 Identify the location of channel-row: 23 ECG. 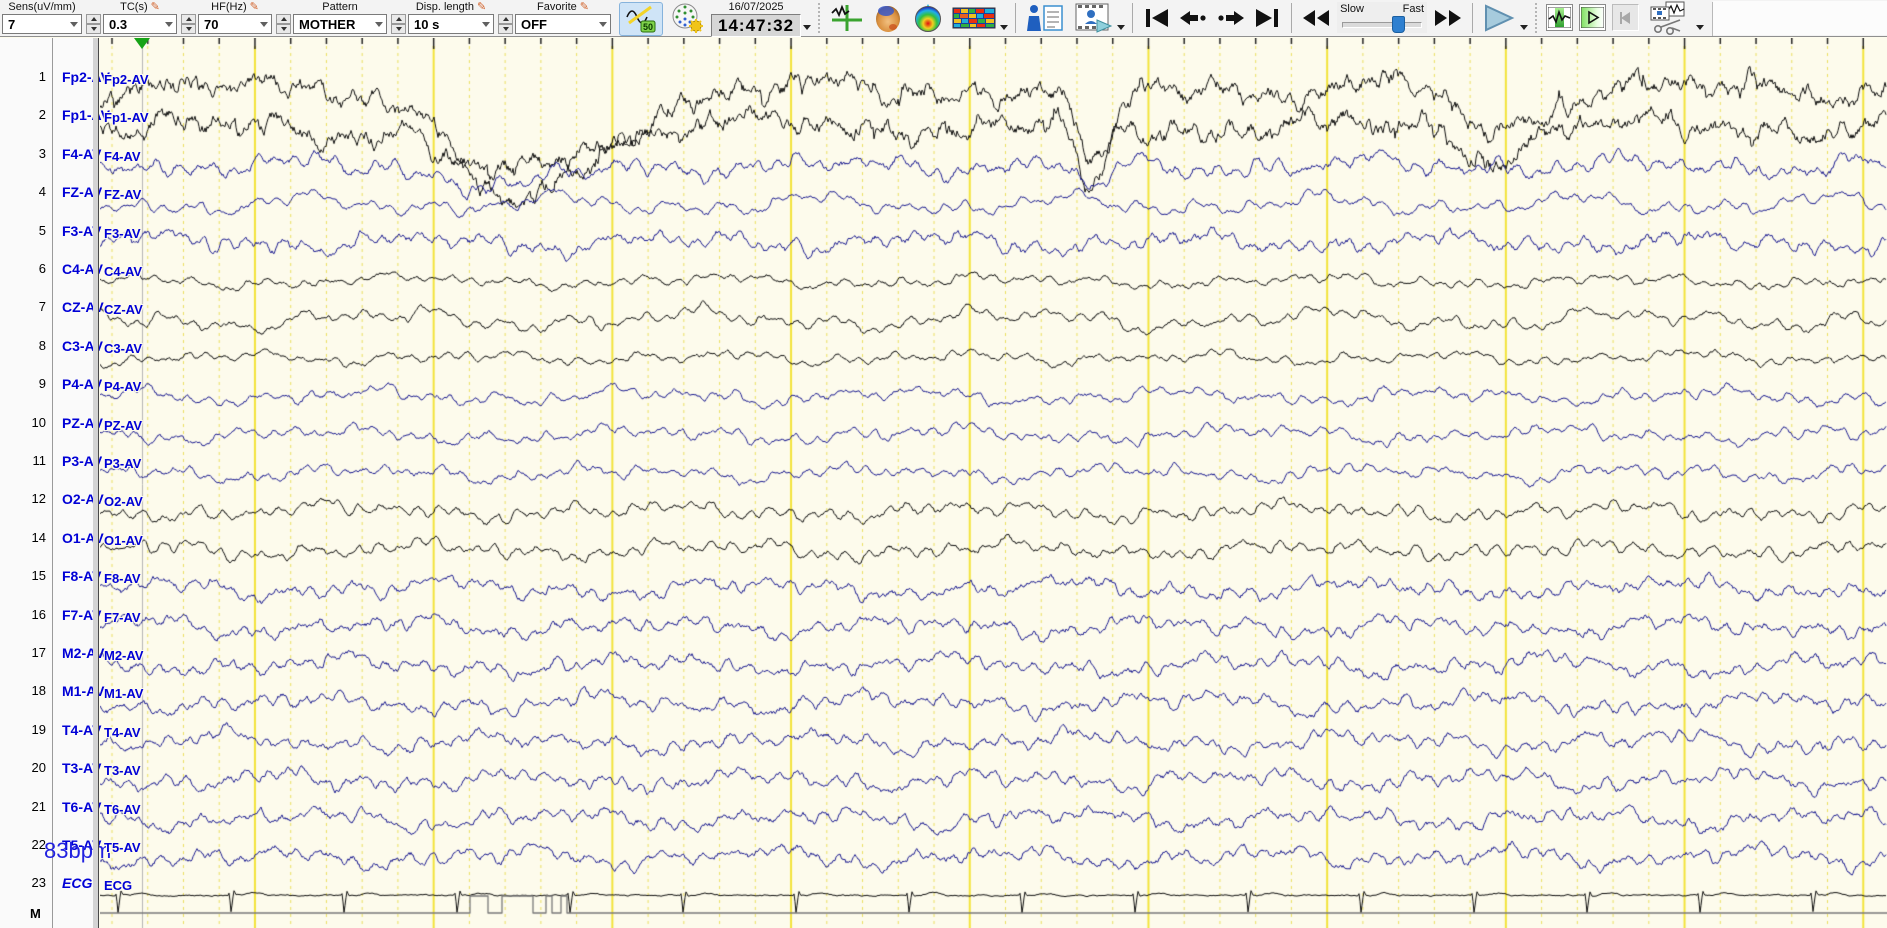
(46, 883).